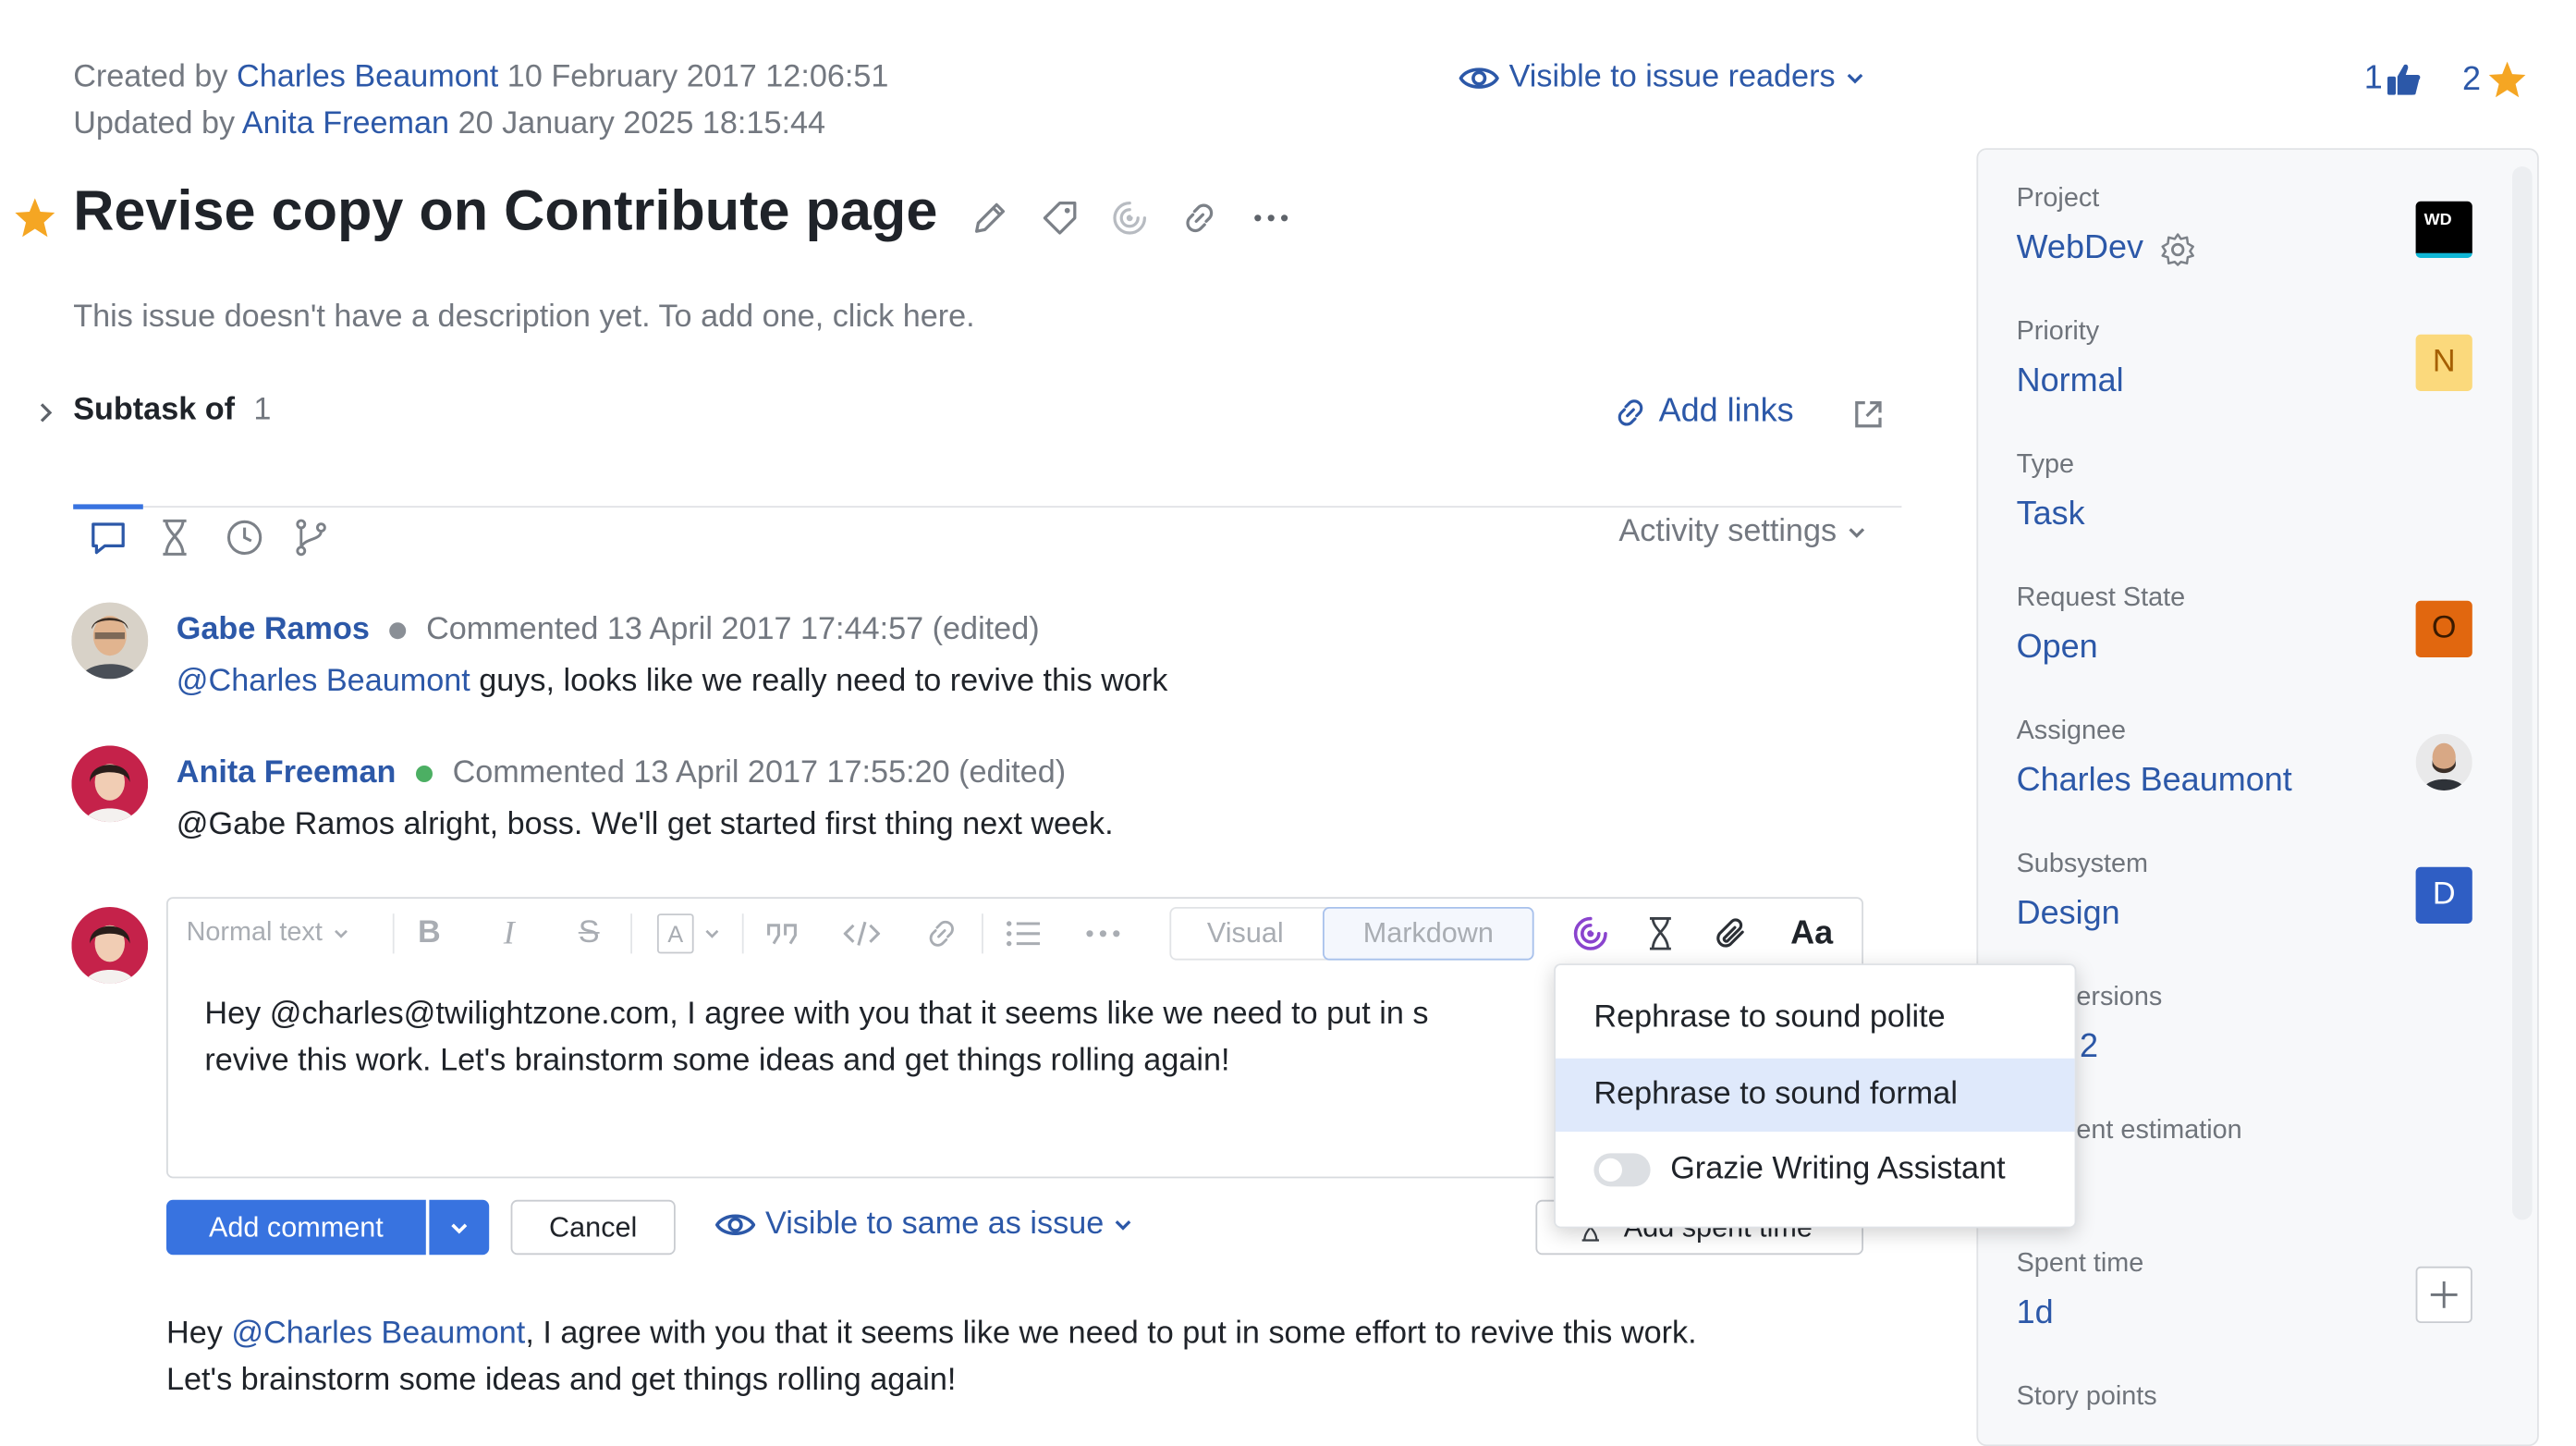 The height and width of the screenshot is (1446, 2576). I want to click on font-size-toggle: Aa, so click(1812, 933).